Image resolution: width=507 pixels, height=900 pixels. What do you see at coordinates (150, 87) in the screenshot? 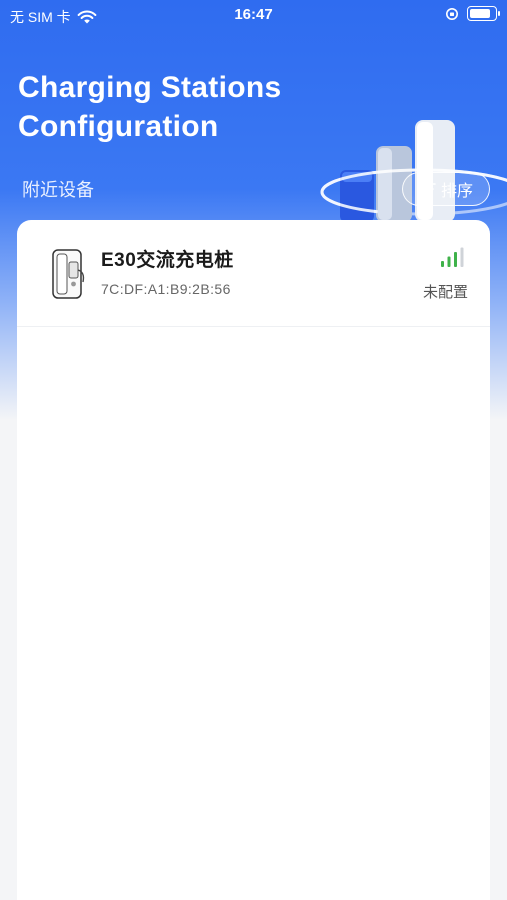
I see `page-title-line-1: Charging Stations` at bounding box center [150, 87].